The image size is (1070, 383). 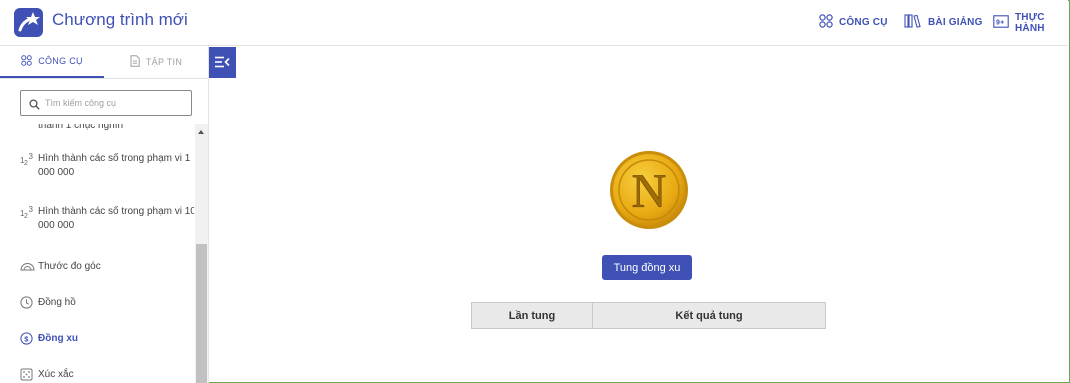 I want to click on sidebar-collapse-button, so click(x=222, y=62).